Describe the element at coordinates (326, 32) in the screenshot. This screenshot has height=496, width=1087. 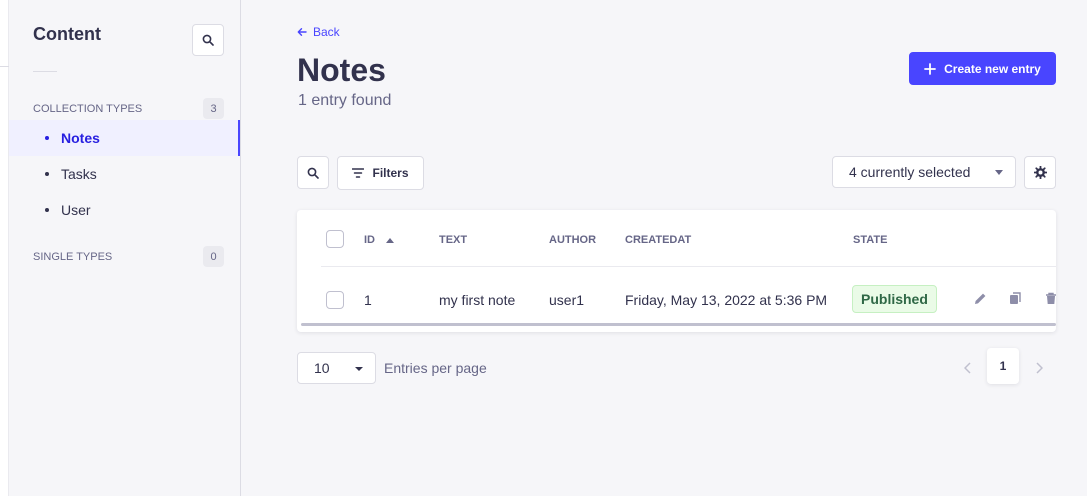
I see `back-label: Back` at that location.